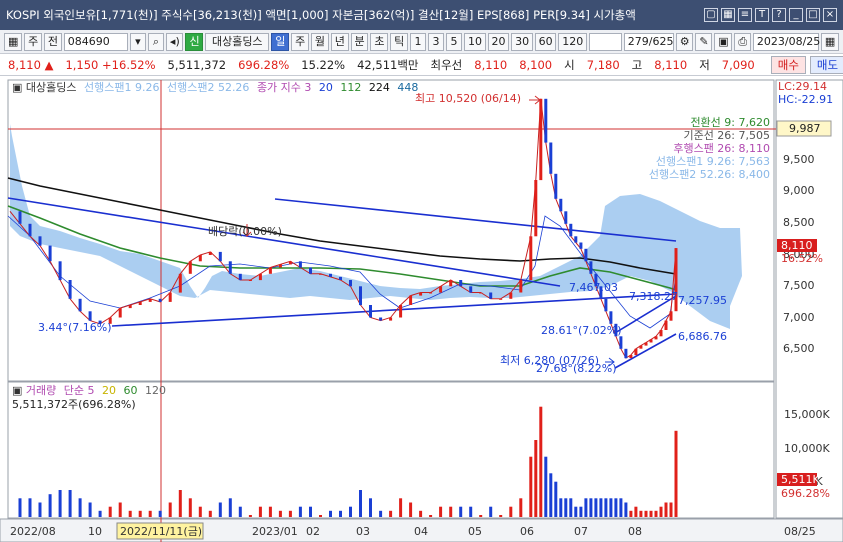 This screenshot has width=843, height=542. What do you see at coordinates (762, 15) in the screenshot?
I see `font-icon: T` at bounding box center [762, 15].